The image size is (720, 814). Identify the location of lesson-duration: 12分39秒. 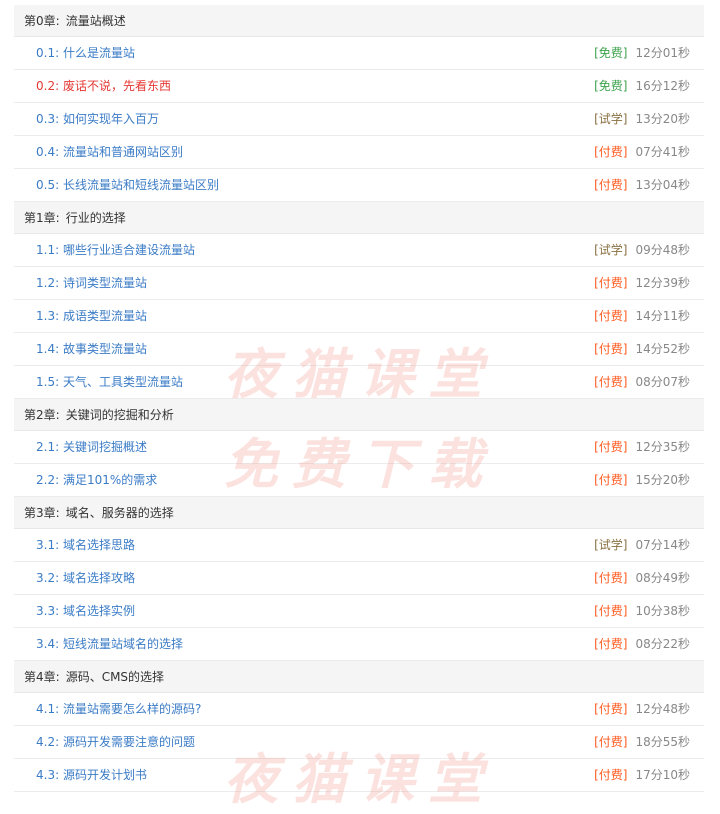
(662, 283).